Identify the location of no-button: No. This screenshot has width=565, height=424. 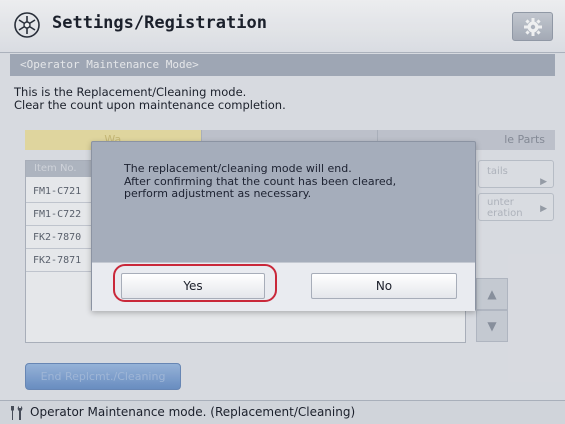
(384, 286).